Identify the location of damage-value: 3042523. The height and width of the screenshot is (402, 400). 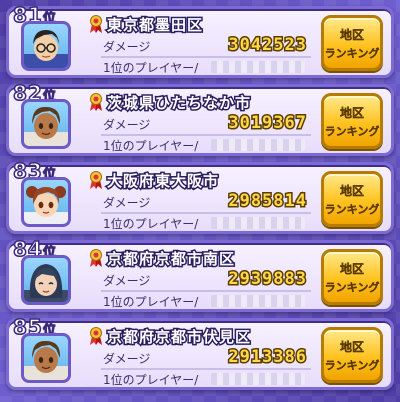
(267, 45).